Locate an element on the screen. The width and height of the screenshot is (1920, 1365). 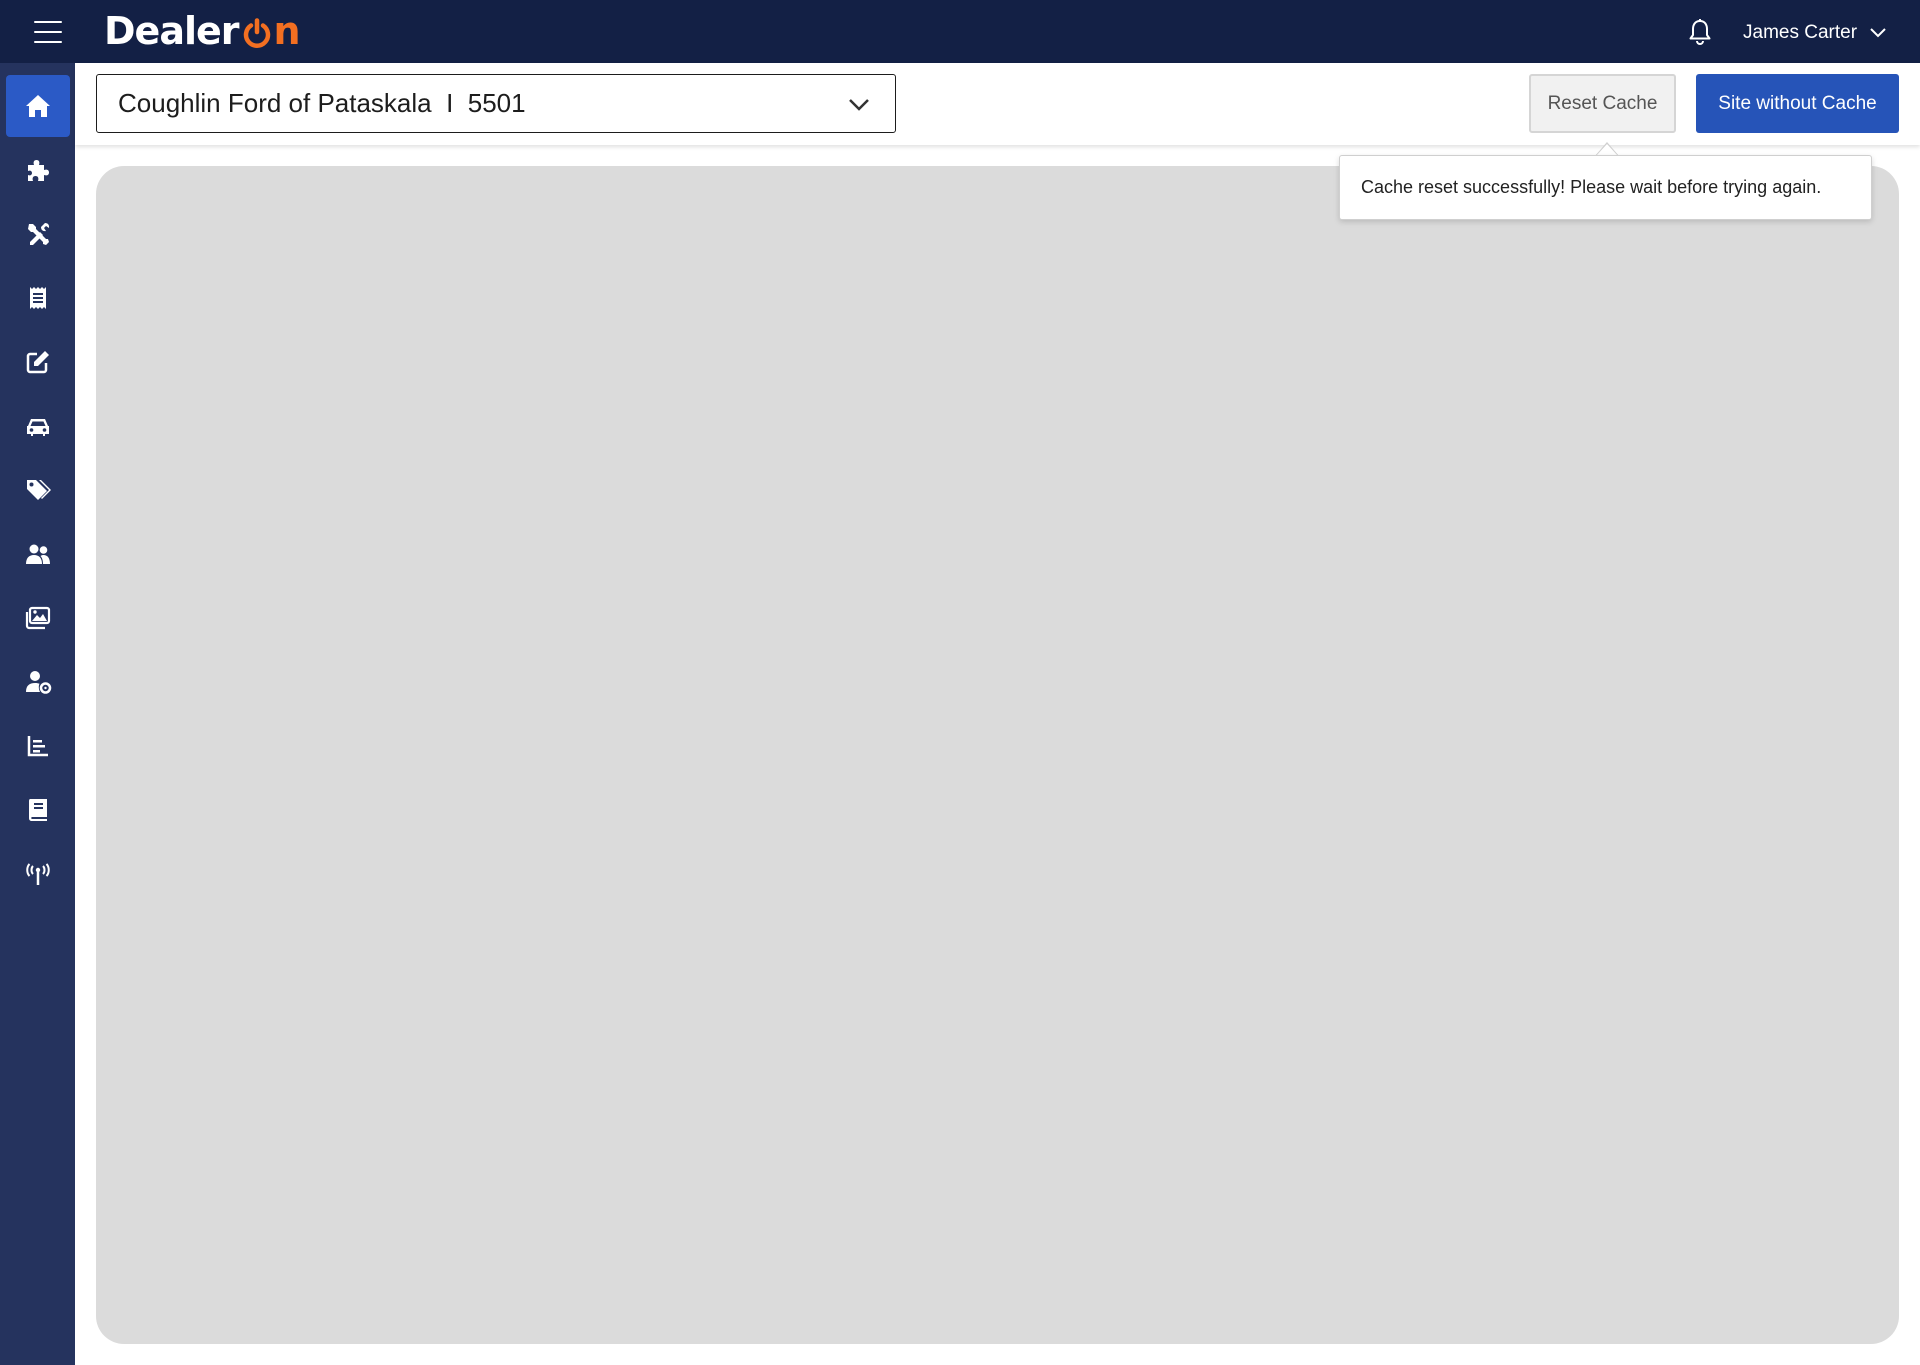
sidebar-item-reports is located at coordinates (38, 746).